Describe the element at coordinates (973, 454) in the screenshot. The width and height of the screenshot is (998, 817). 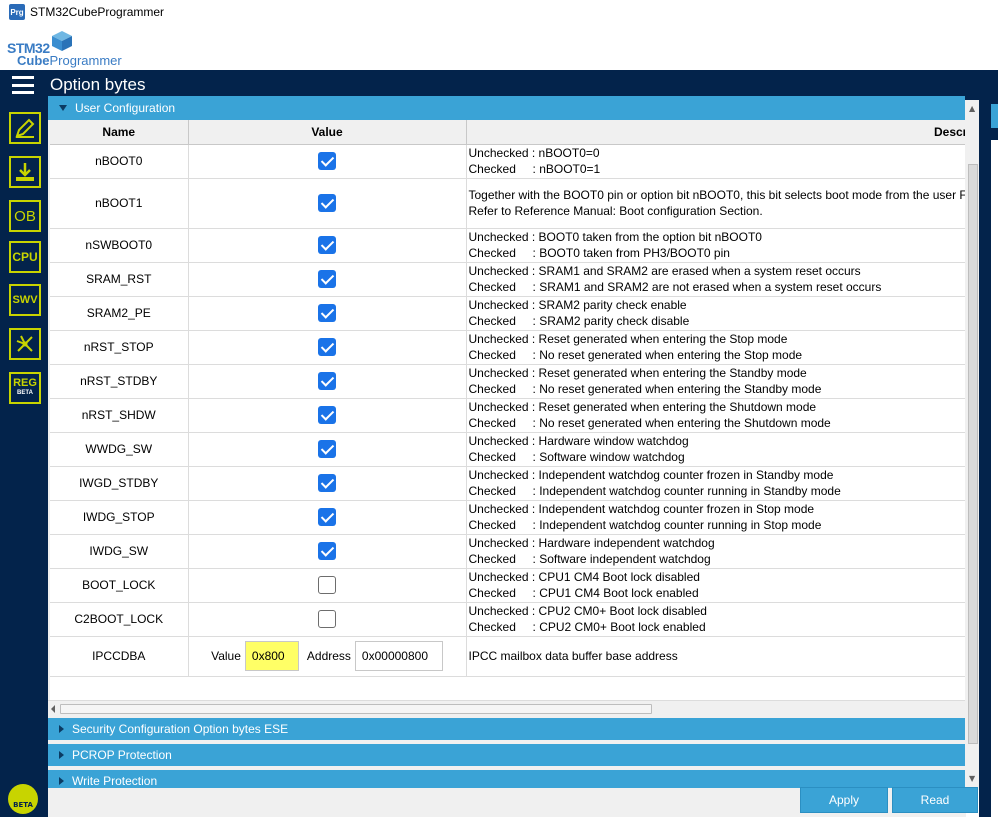
I see `vertical-scroll-thumb` at that location.